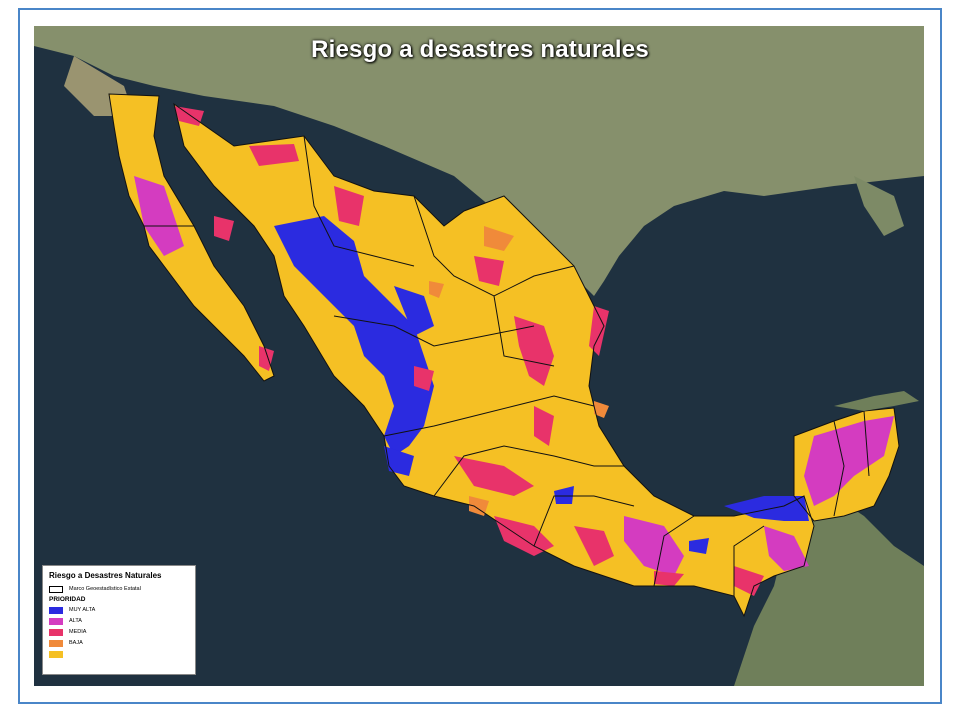 The height and width of the screenshot is (720, 960). Describe the element at coordinates (105, 588) in the screenshot. I see `boundary-label: Marco Geoestadístico Estatal` at that location.